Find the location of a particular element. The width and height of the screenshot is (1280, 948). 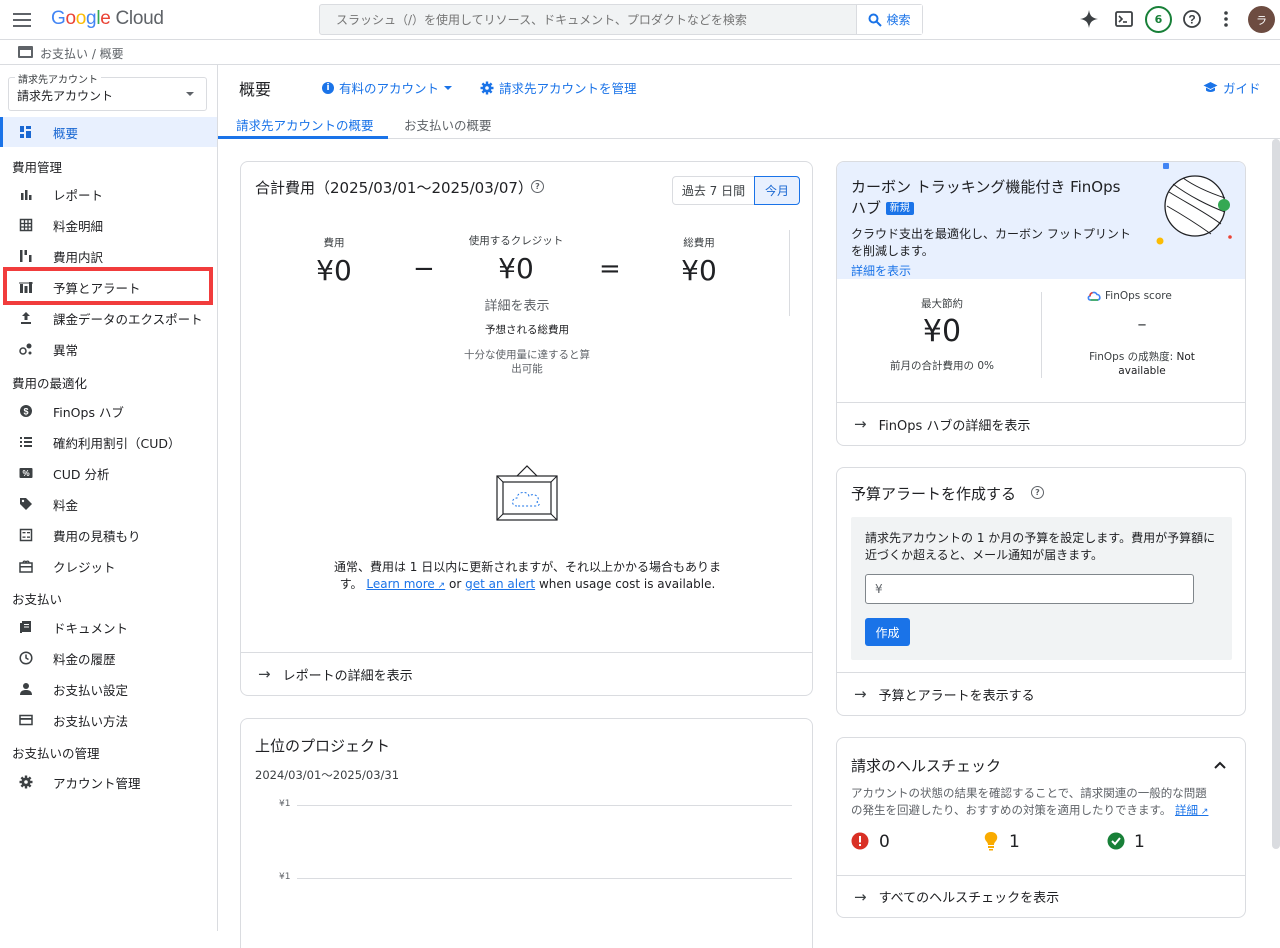

sidebar-item-history: 料金の履歴 is located at coordinates (108, 658).